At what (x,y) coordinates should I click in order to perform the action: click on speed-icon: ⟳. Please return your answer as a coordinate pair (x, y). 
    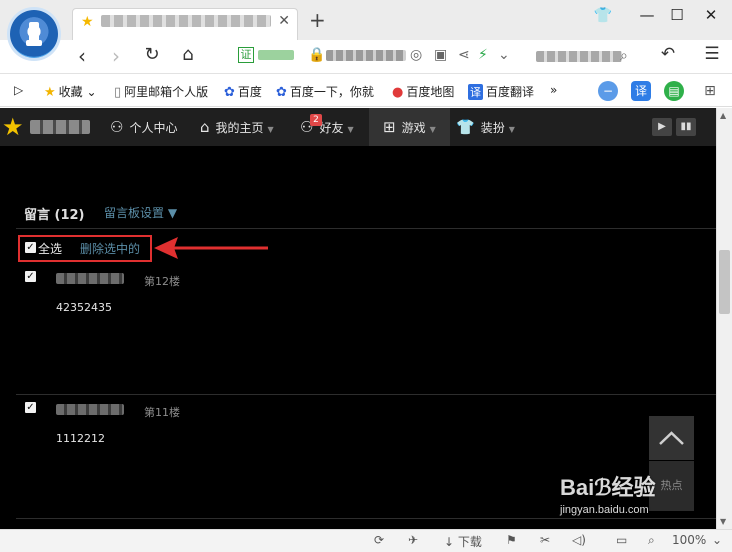
    Looking at the image, I should click on (379, 540).